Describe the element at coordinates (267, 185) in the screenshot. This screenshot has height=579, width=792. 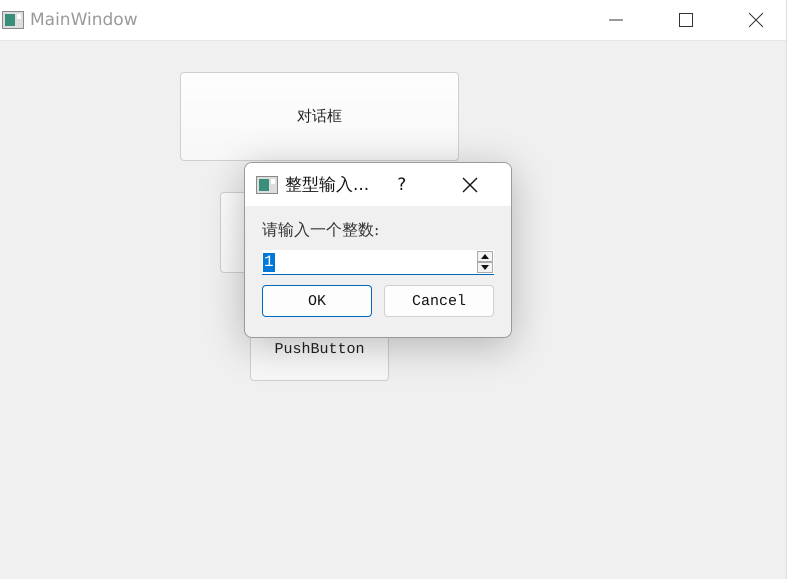
I see `dialog-icon` at that location.